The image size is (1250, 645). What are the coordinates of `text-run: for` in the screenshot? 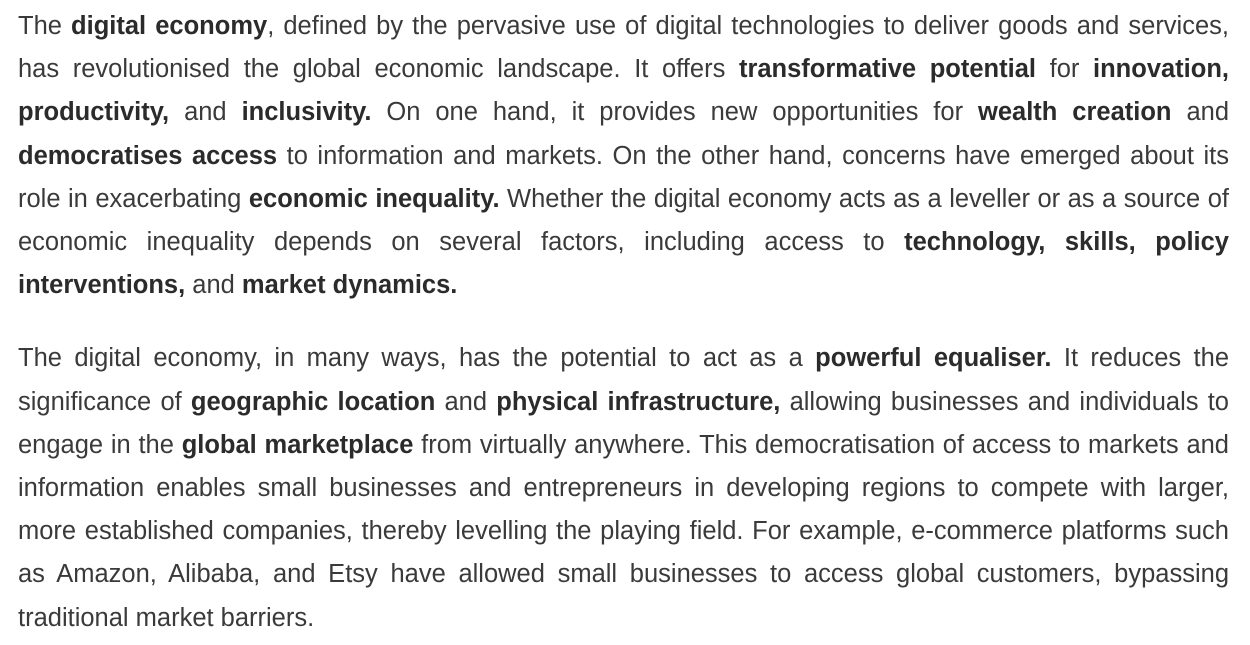 It's located at (1064, 69).